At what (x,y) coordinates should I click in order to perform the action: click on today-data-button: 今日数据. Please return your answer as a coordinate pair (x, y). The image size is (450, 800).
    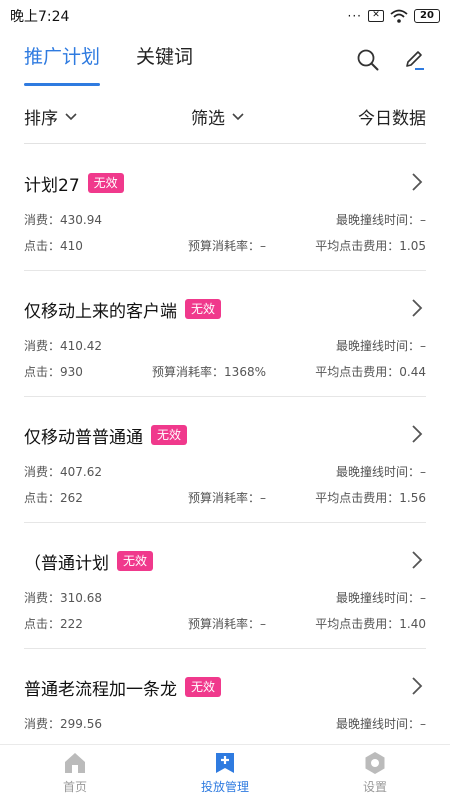
    Looking at the image, I should click on (392, 116).